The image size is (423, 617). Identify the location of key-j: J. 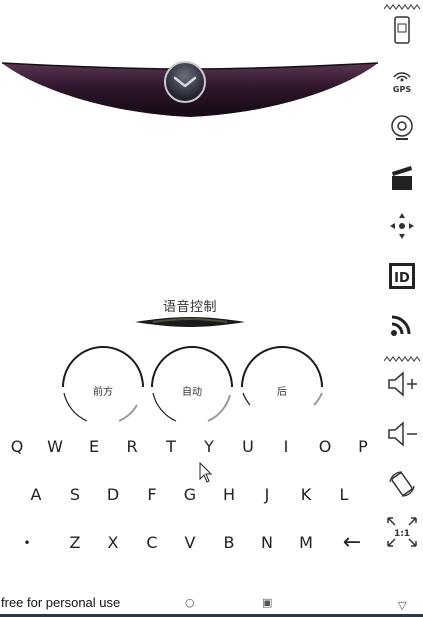
(267, 495).